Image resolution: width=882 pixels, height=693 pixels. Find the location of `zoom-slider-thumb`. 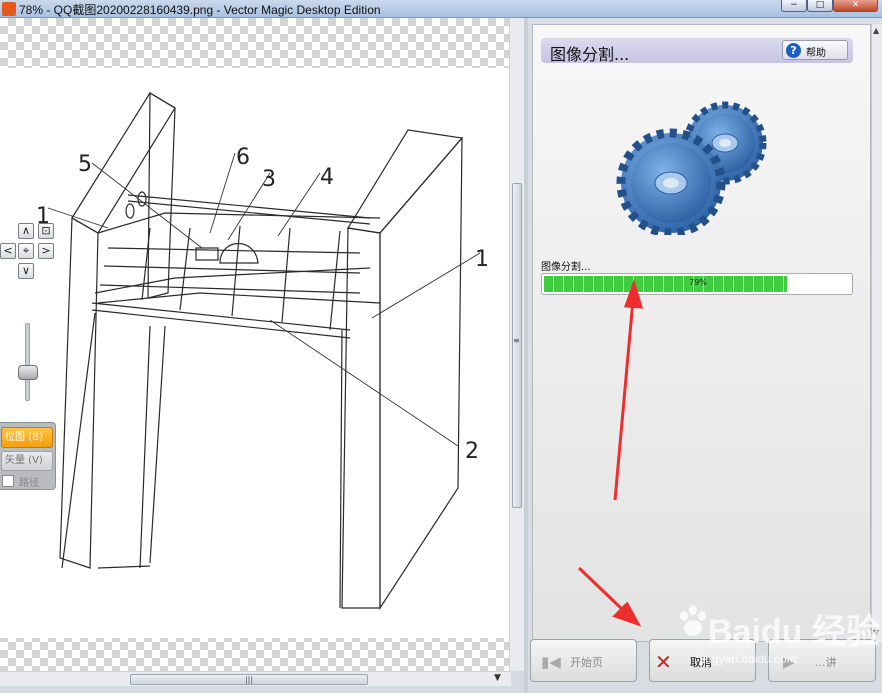

zoom-slider-thumb is located at coordinates (28, 372).